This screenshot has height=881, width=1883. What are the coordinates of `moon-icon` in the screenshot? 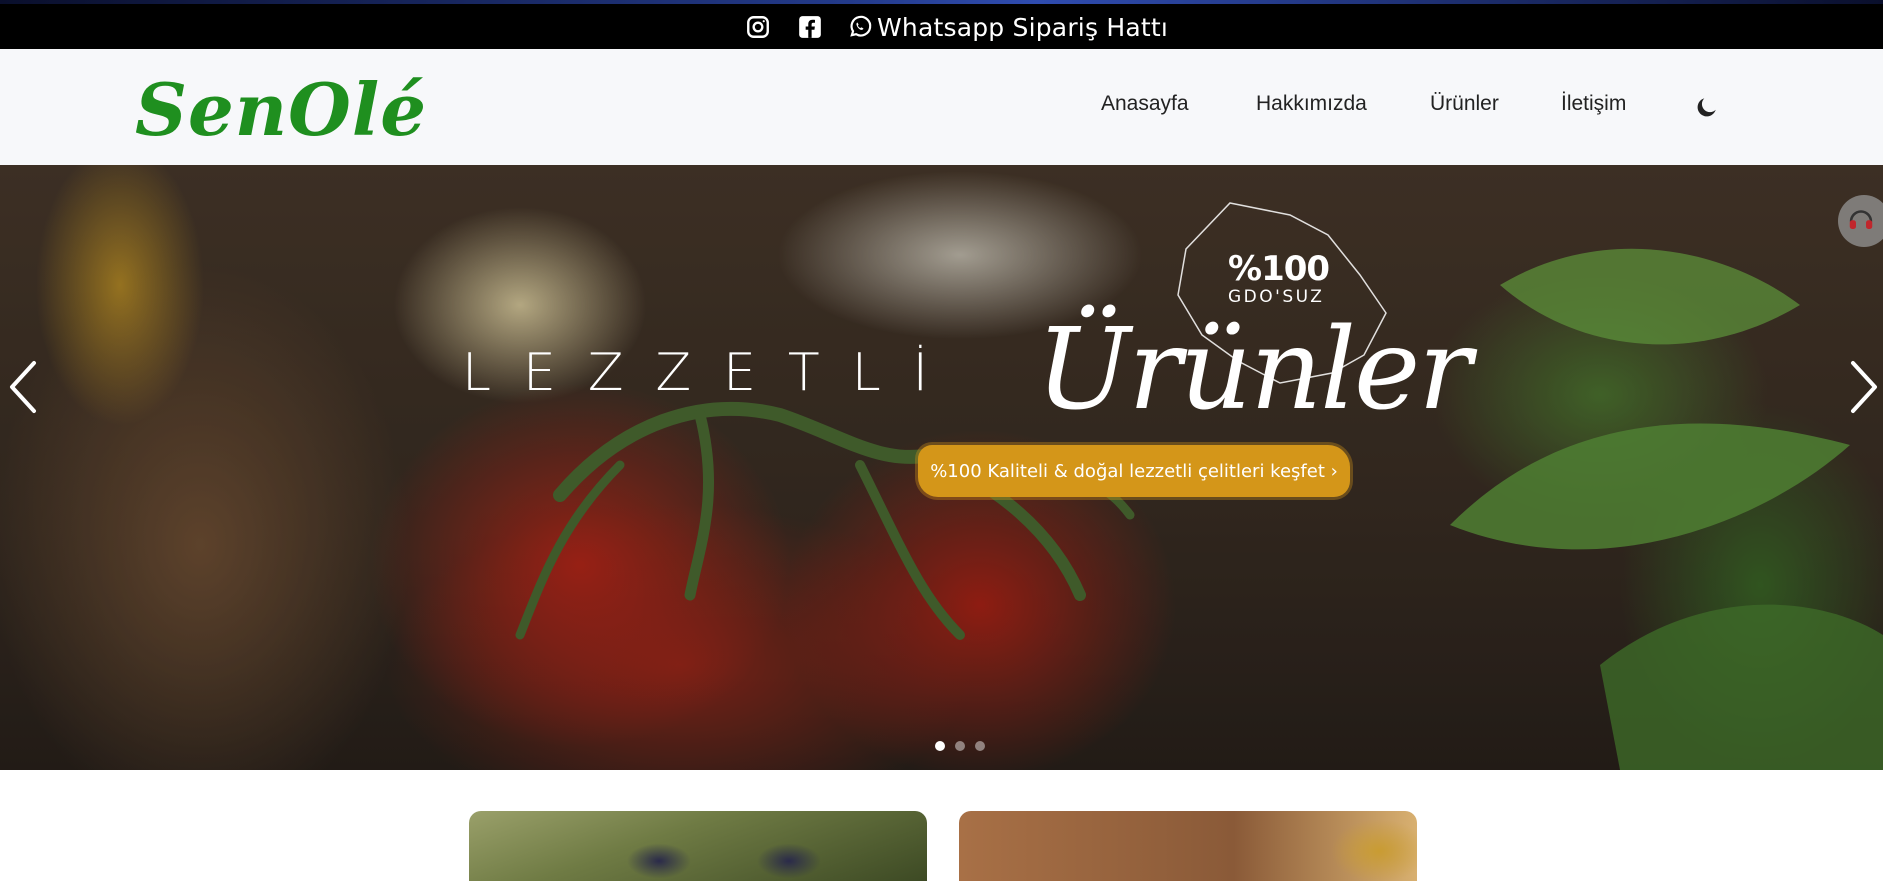 It's located at (1707, 107).